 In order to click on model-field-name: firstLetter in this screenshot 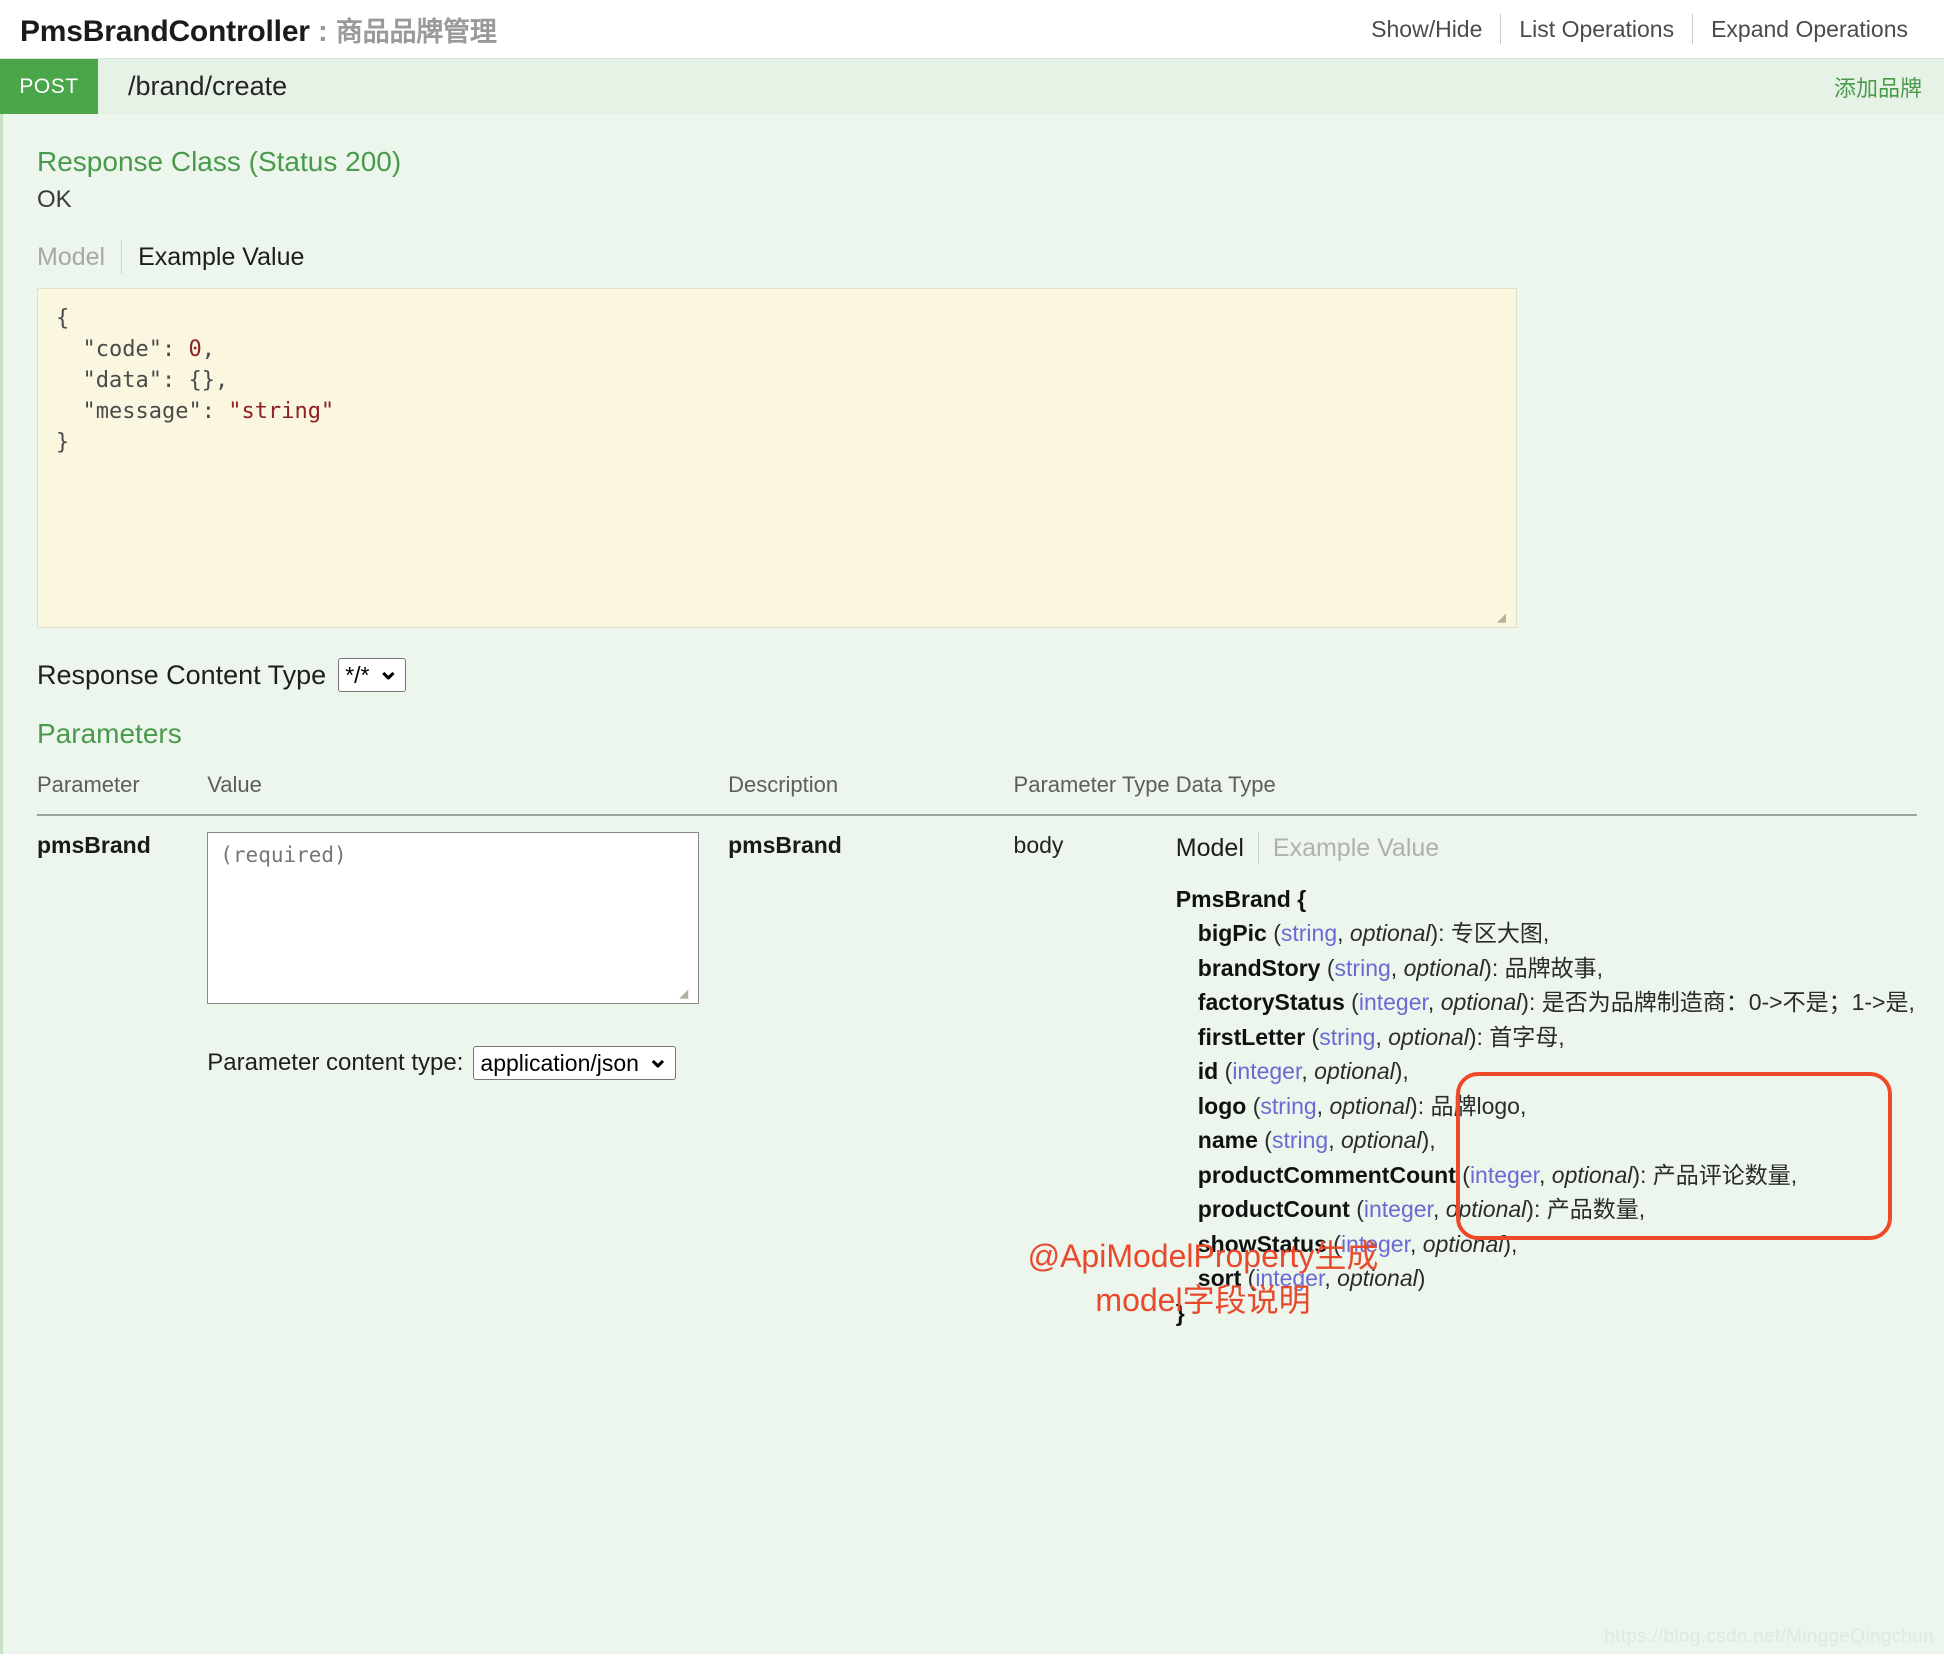, I will do `click(1251, 1036)`.